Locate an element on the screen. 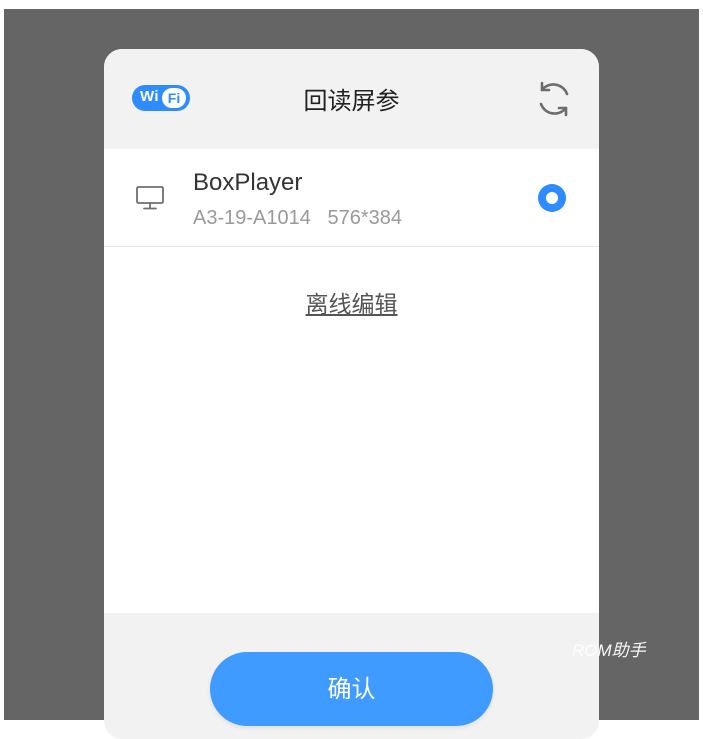 This screenshot has width=703, height=739. refresh-icon is located at coordinates (554, 99).